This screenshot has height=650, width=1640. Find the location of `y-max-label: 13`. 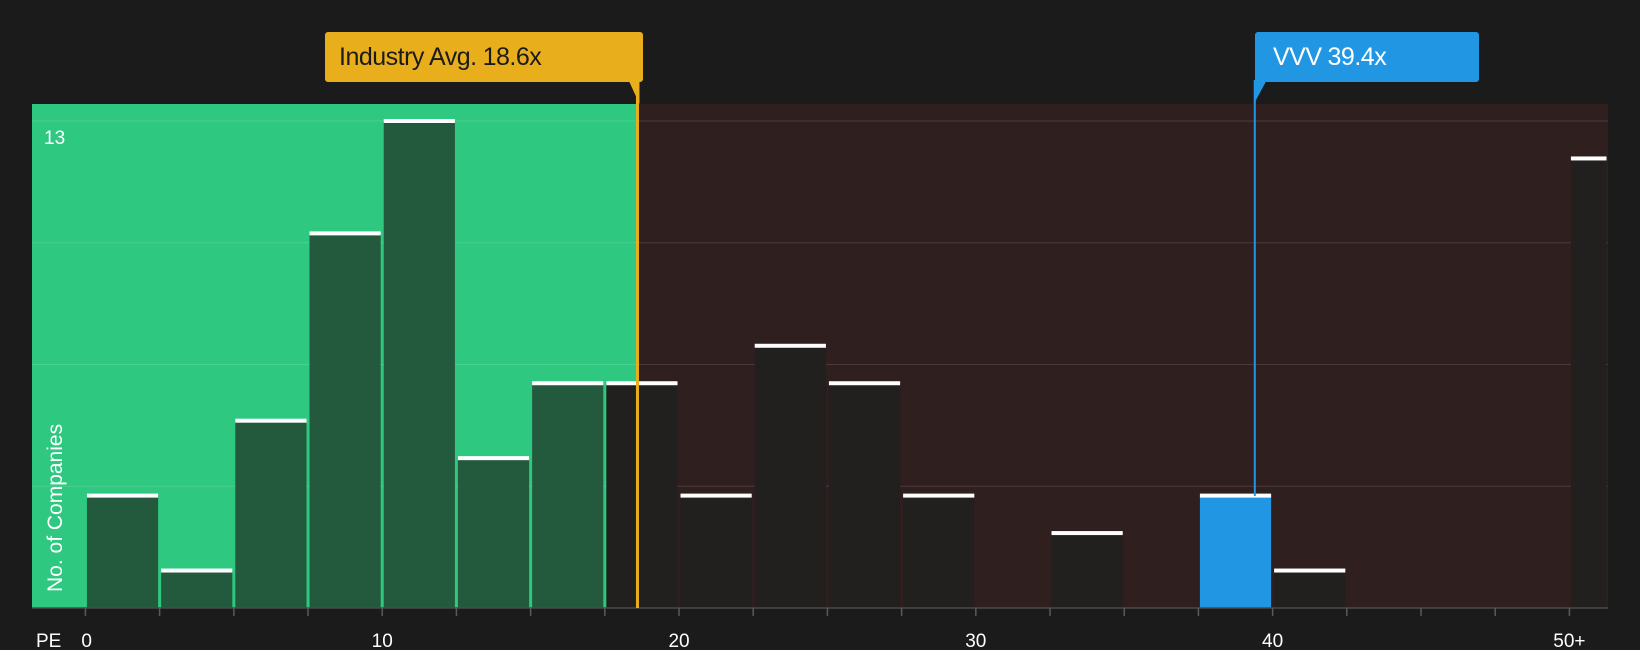

y-max-label: 13 is located at coordinates (54, 138).